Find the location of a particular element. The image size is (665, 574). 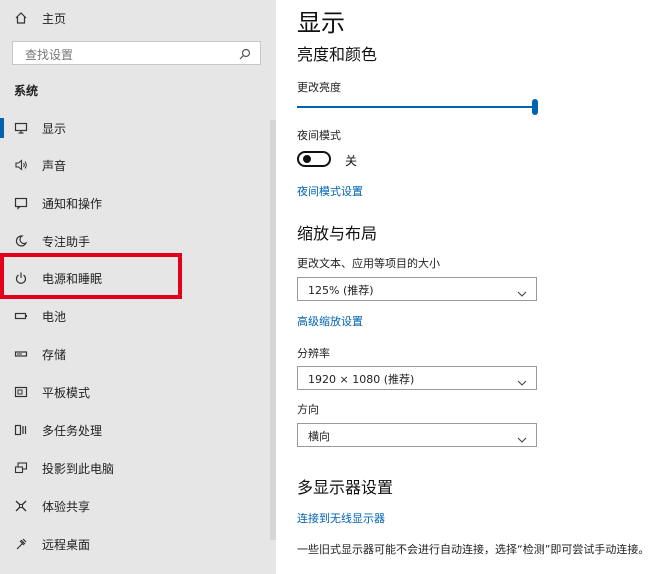

sidebar-item-display: 显示 is located at coordinates (138, 128).